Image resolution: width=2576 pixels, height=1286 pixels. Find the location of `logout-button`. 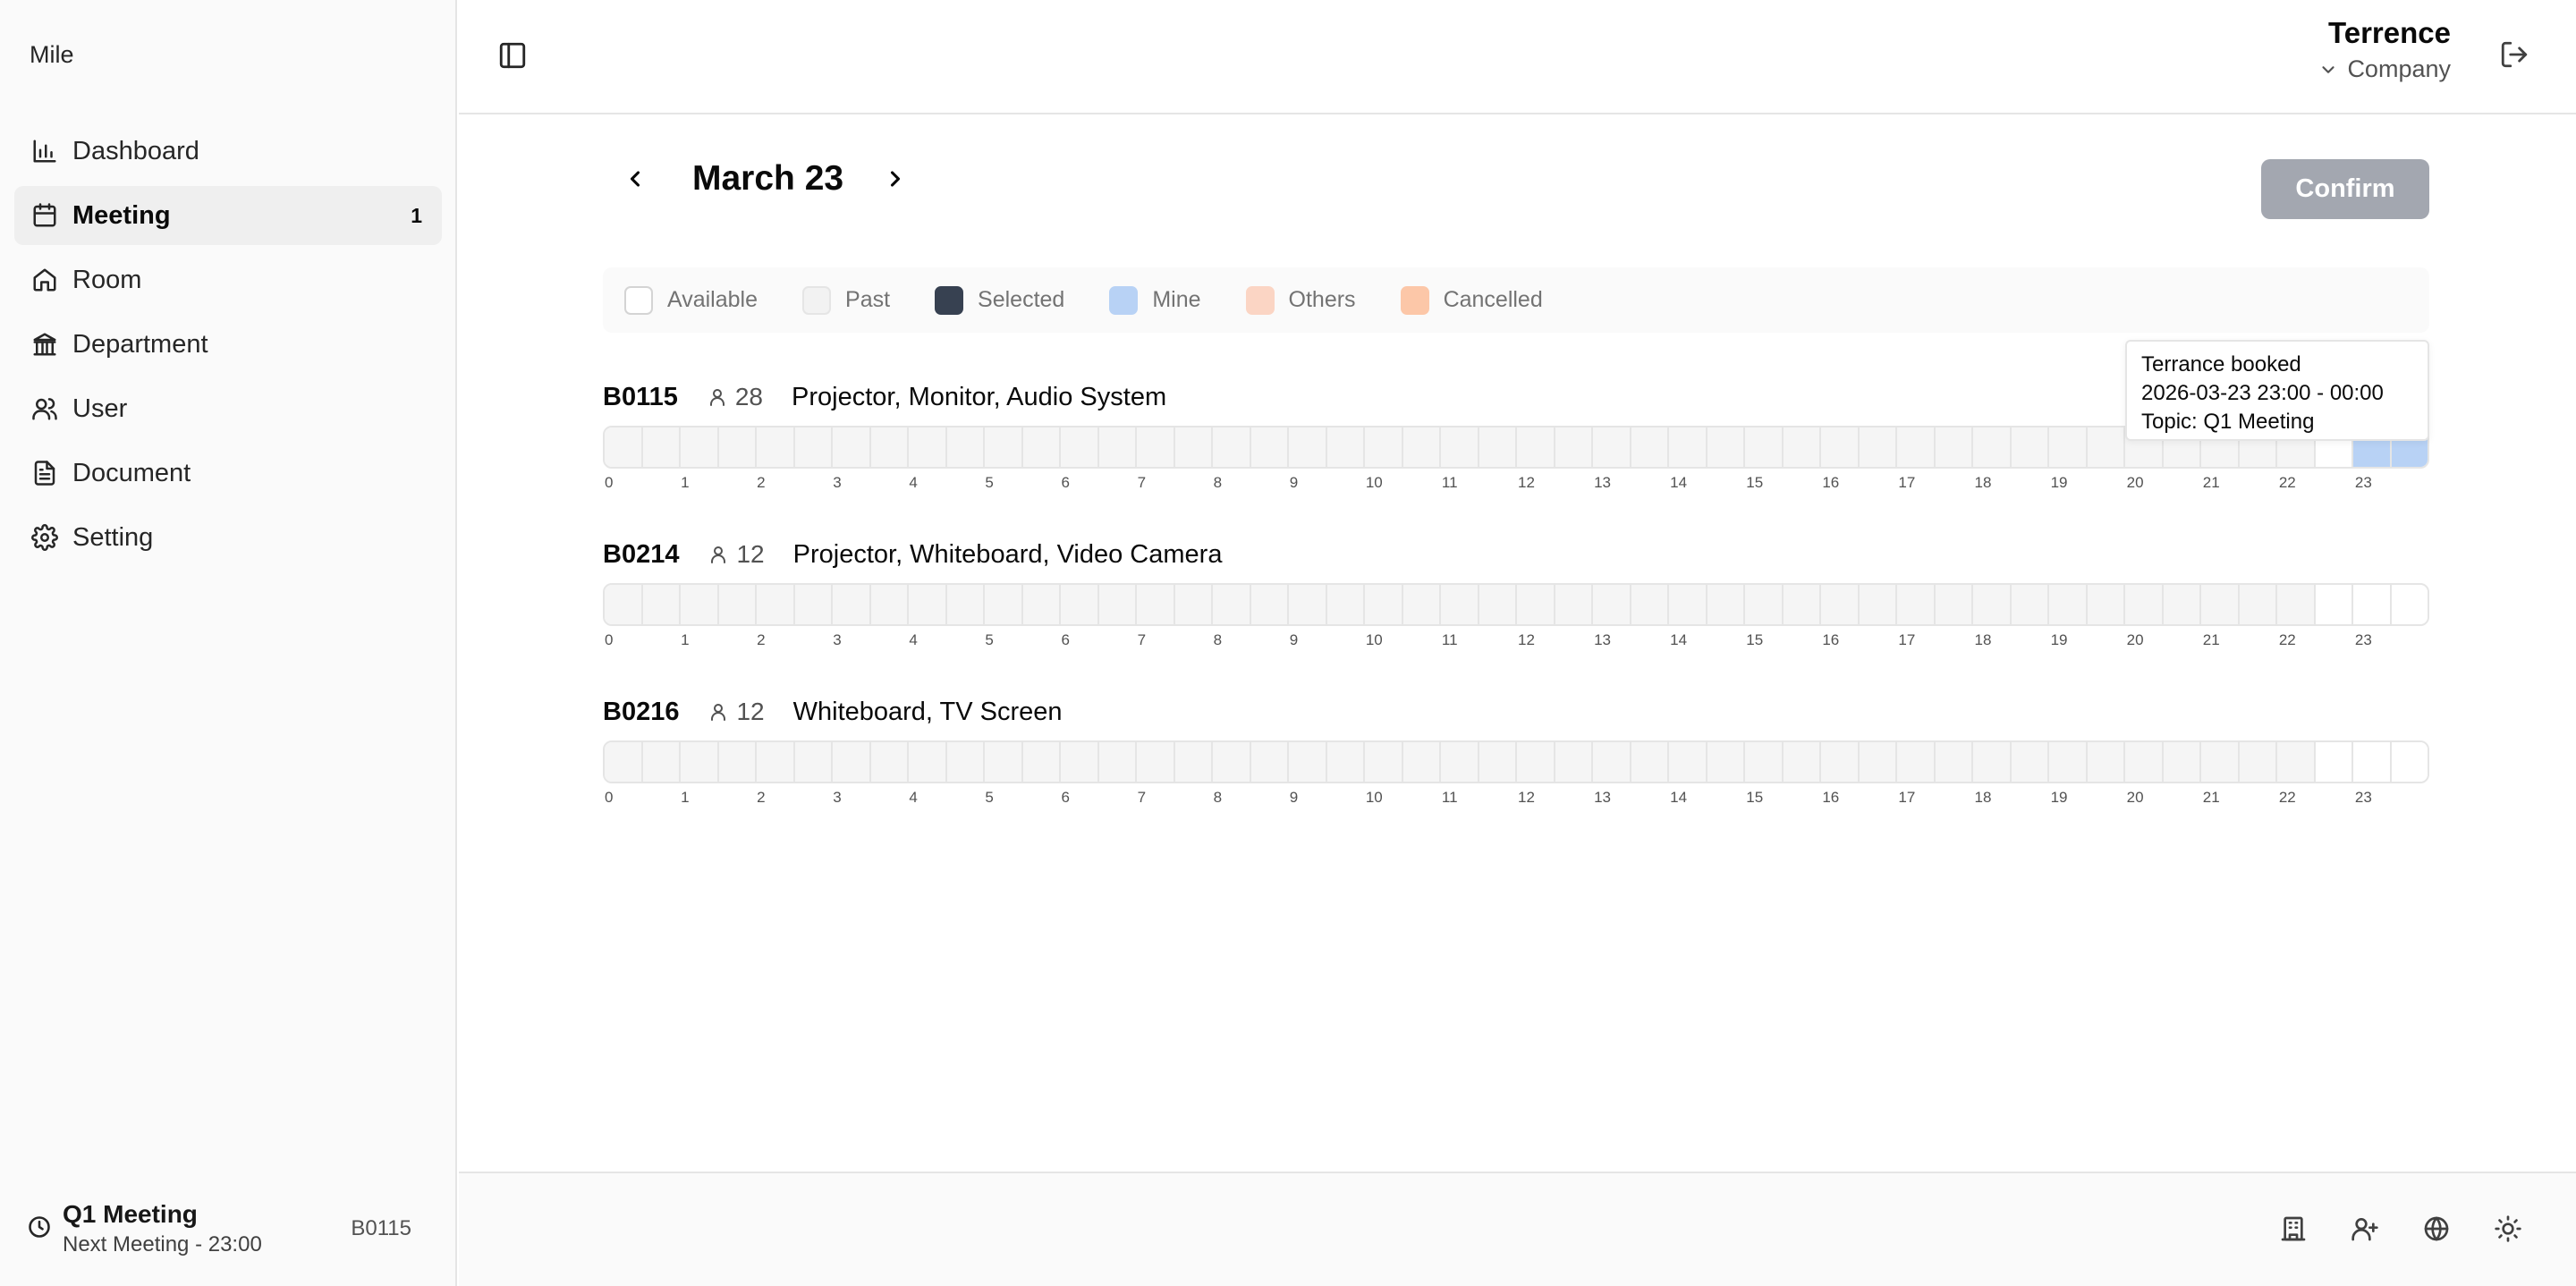

logout-button is located at coordinates (2515, 55).